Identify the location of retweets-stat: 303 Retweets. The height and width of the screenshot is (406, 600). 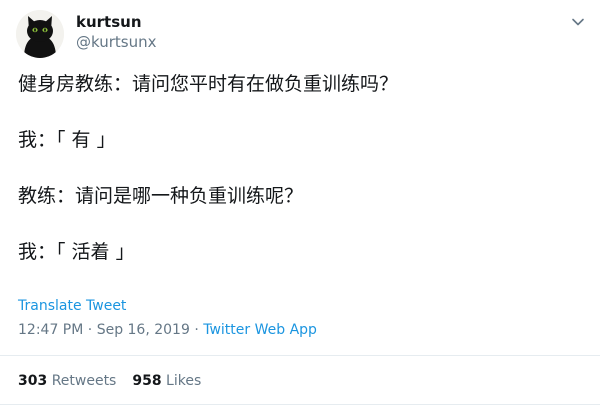
(67, 381).